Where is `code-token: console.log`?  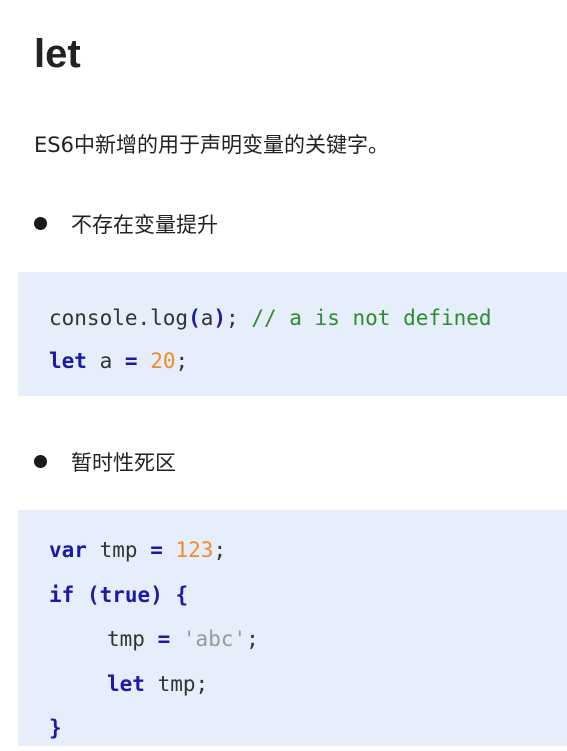
code-token: console.log is located at coordinates (119, 318).